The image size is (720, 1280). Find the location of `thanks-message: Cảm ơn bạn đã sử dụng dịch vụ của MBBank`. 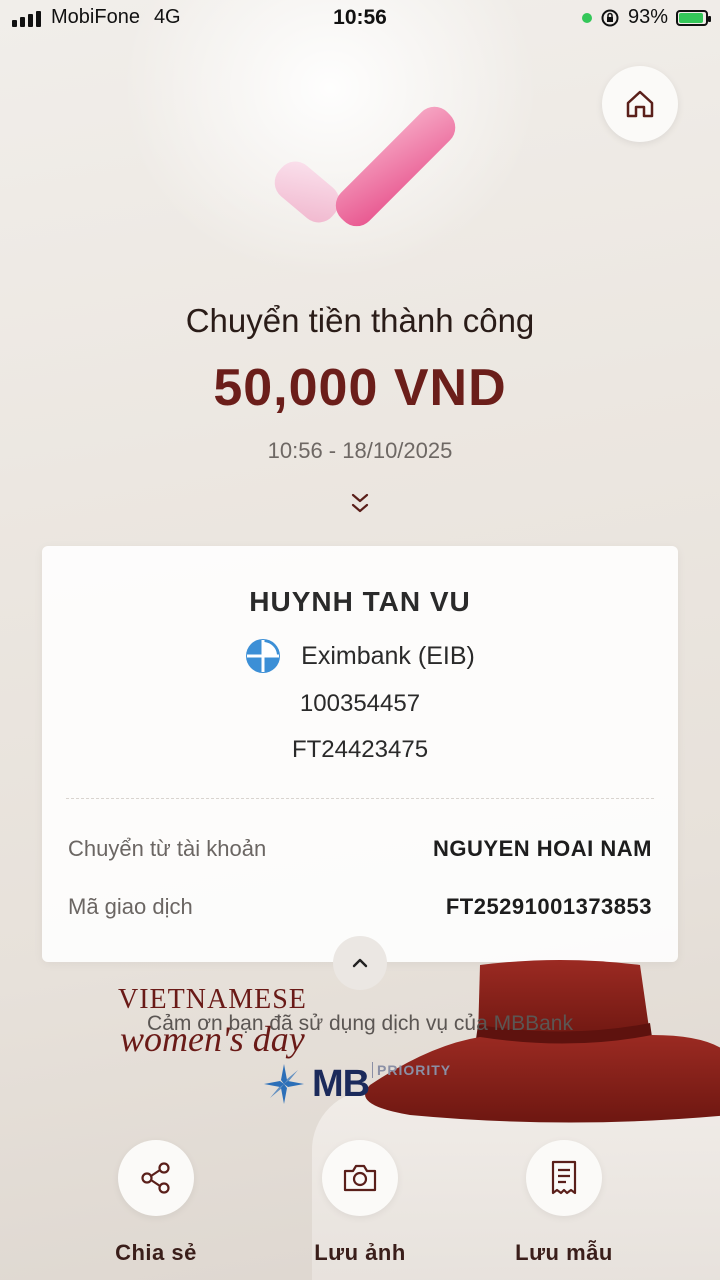

thanks-message: Cảm ơn bạn đã sử dụng dịch vụ của MBBank is located at coordinates (360, 1023).